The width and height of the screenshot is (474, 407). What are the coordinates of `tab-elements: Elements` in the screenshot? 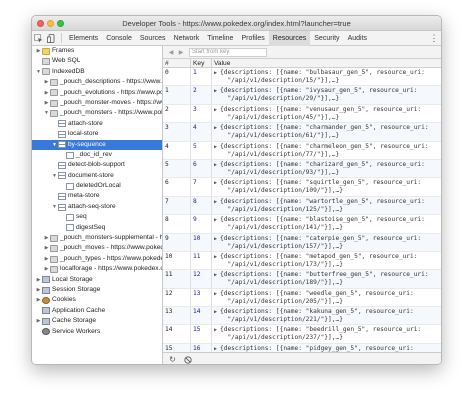 It's located at (83, 38).